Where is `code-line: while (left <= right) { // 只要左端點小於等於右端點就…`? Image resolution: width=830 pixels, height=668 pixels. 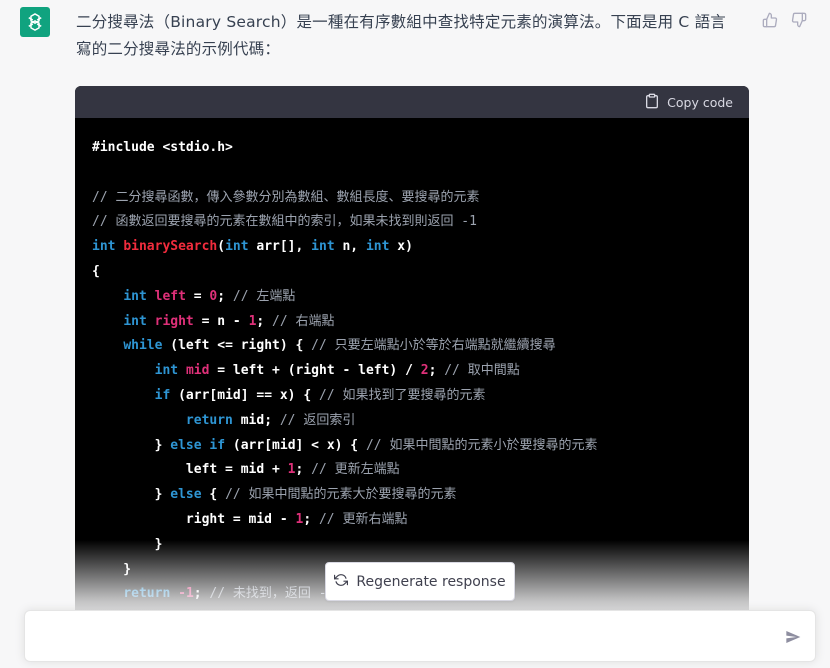 code-line: while (left <= right) { // 只要左端點小於等於右端點就… is located at coordinates (339, 346).